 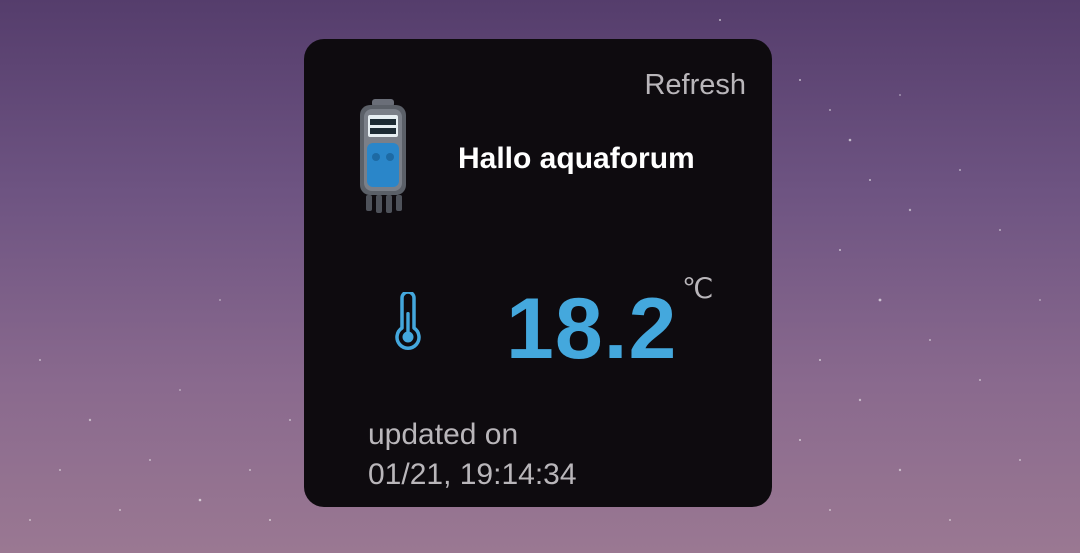 I want to click on refresh-button: Refresh, so click(x=695, y=85).